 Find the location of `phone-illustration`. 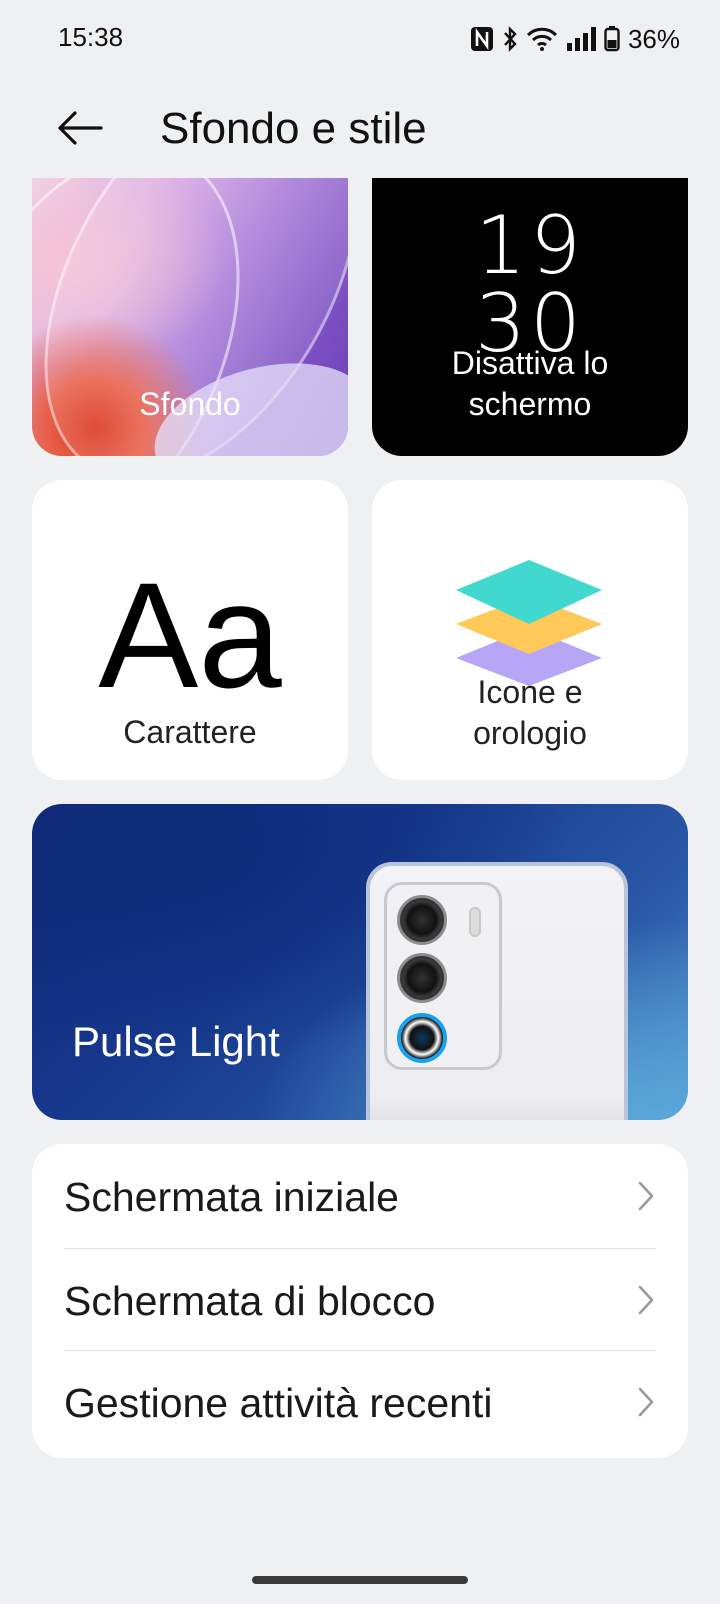

phone-illustration is located at coordinates (497, 991).